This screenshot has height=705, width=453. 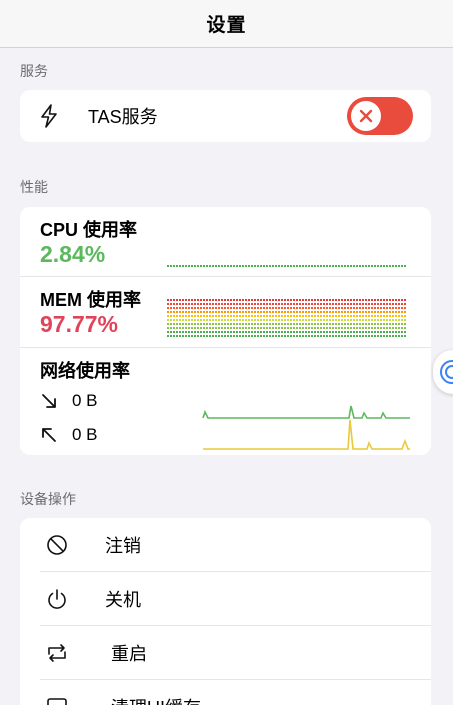 I want to click on restart-label: 重启, so click(x=129, y=654).